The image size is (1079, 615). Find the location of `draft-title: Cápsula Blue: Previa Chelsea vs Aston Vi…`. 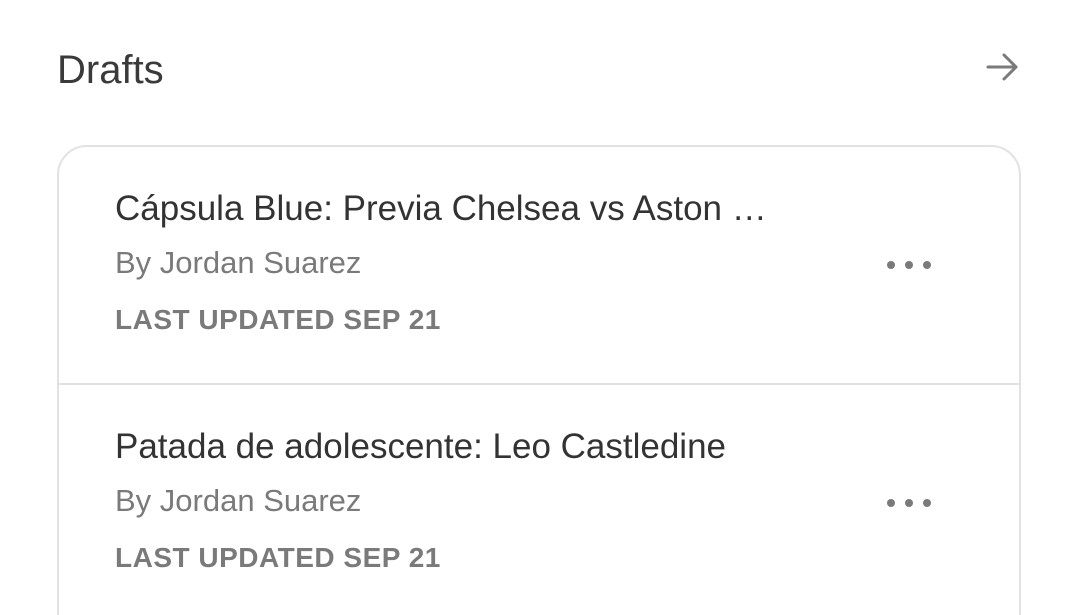

draft-title: Cápsula Blue: Previa Chelsea vs Aston Vi… is located at coordinates (445, 208).